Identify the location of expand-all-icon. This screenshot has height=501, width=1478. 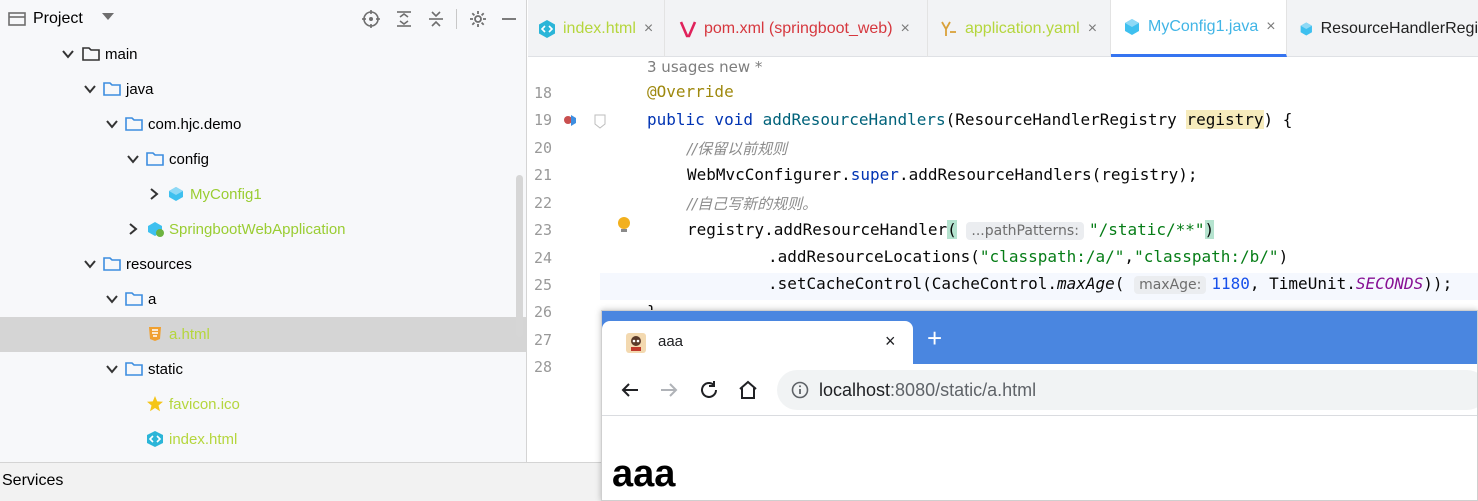
(404, 19).